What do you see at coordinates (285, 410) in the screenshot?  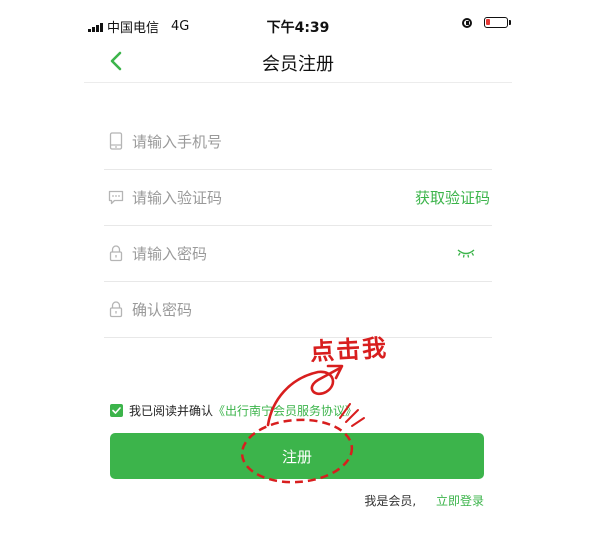 I see `agreement-link: 《出行南宁会员服务协议》` at bounding box center [285, 410].